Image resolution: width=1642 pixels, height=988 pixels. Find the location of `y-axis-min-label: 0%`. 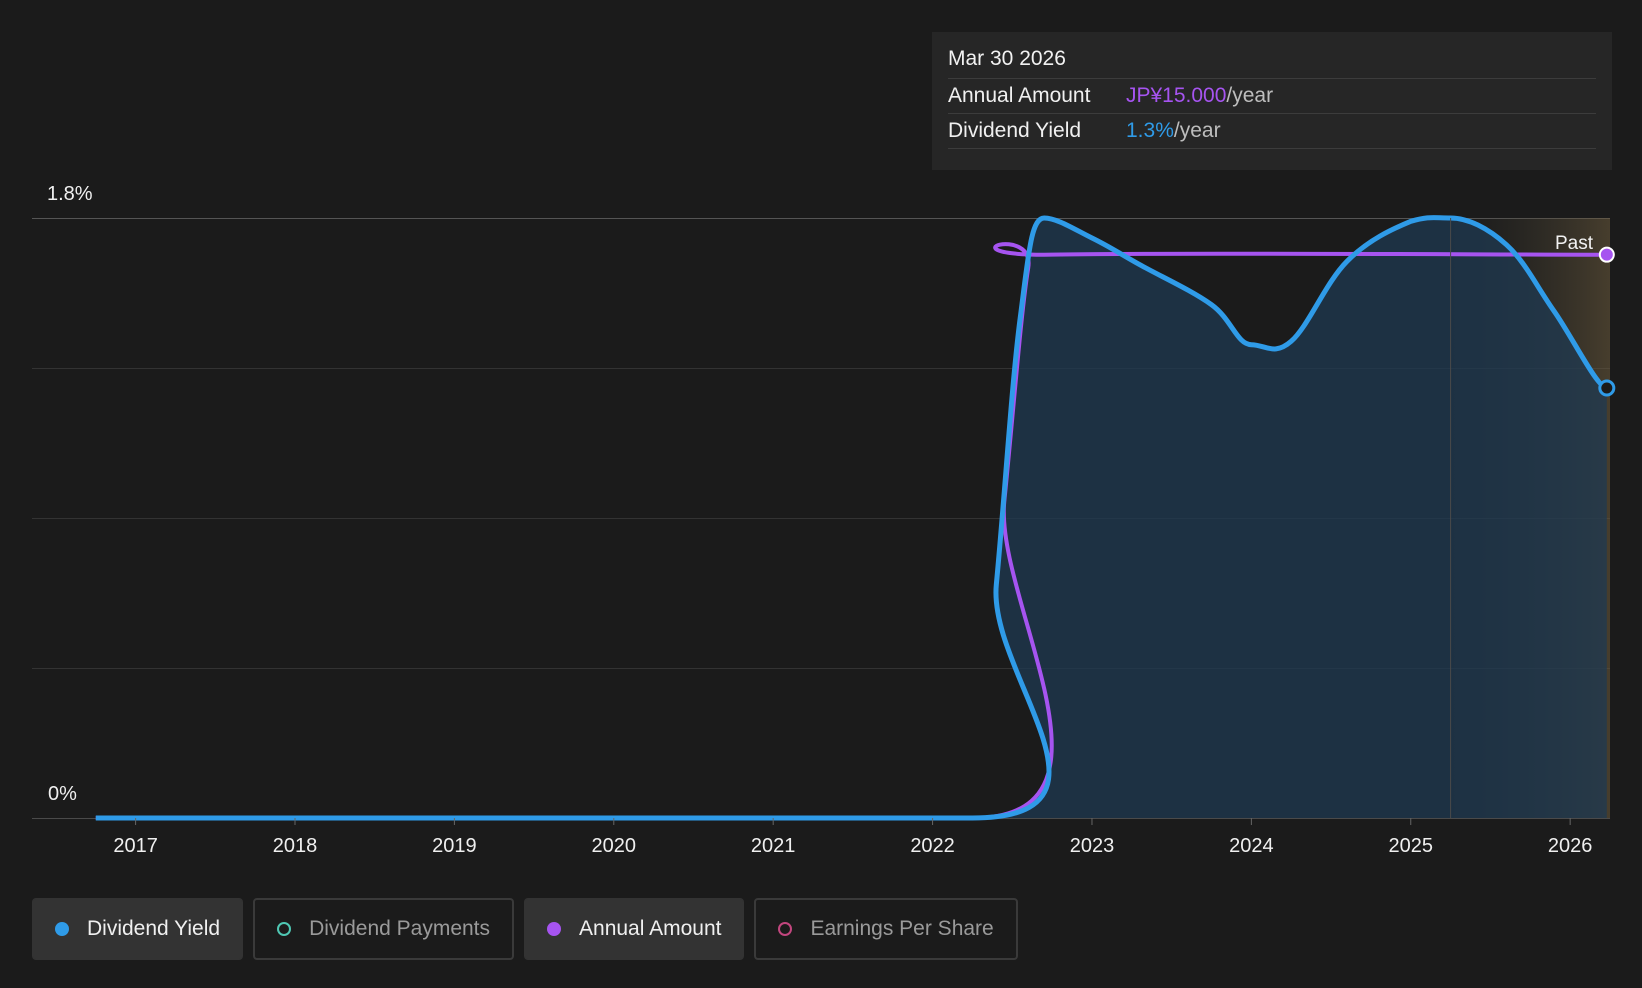

y-axis-min-label: 0% is located at coordinates (62, 794).